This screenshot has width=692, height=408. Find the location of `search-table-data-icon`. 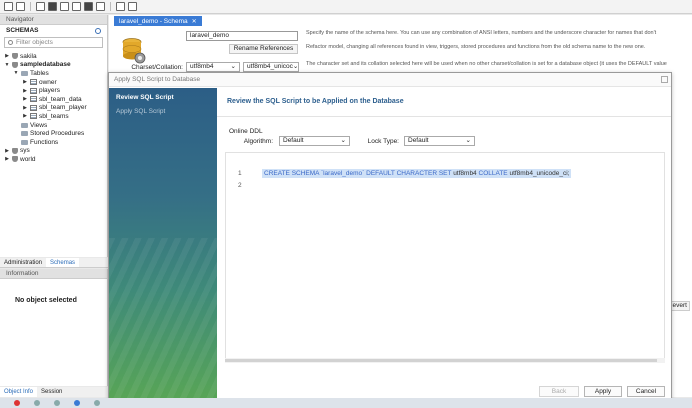

search-table-data-icon is located at coordinates (120, 6).